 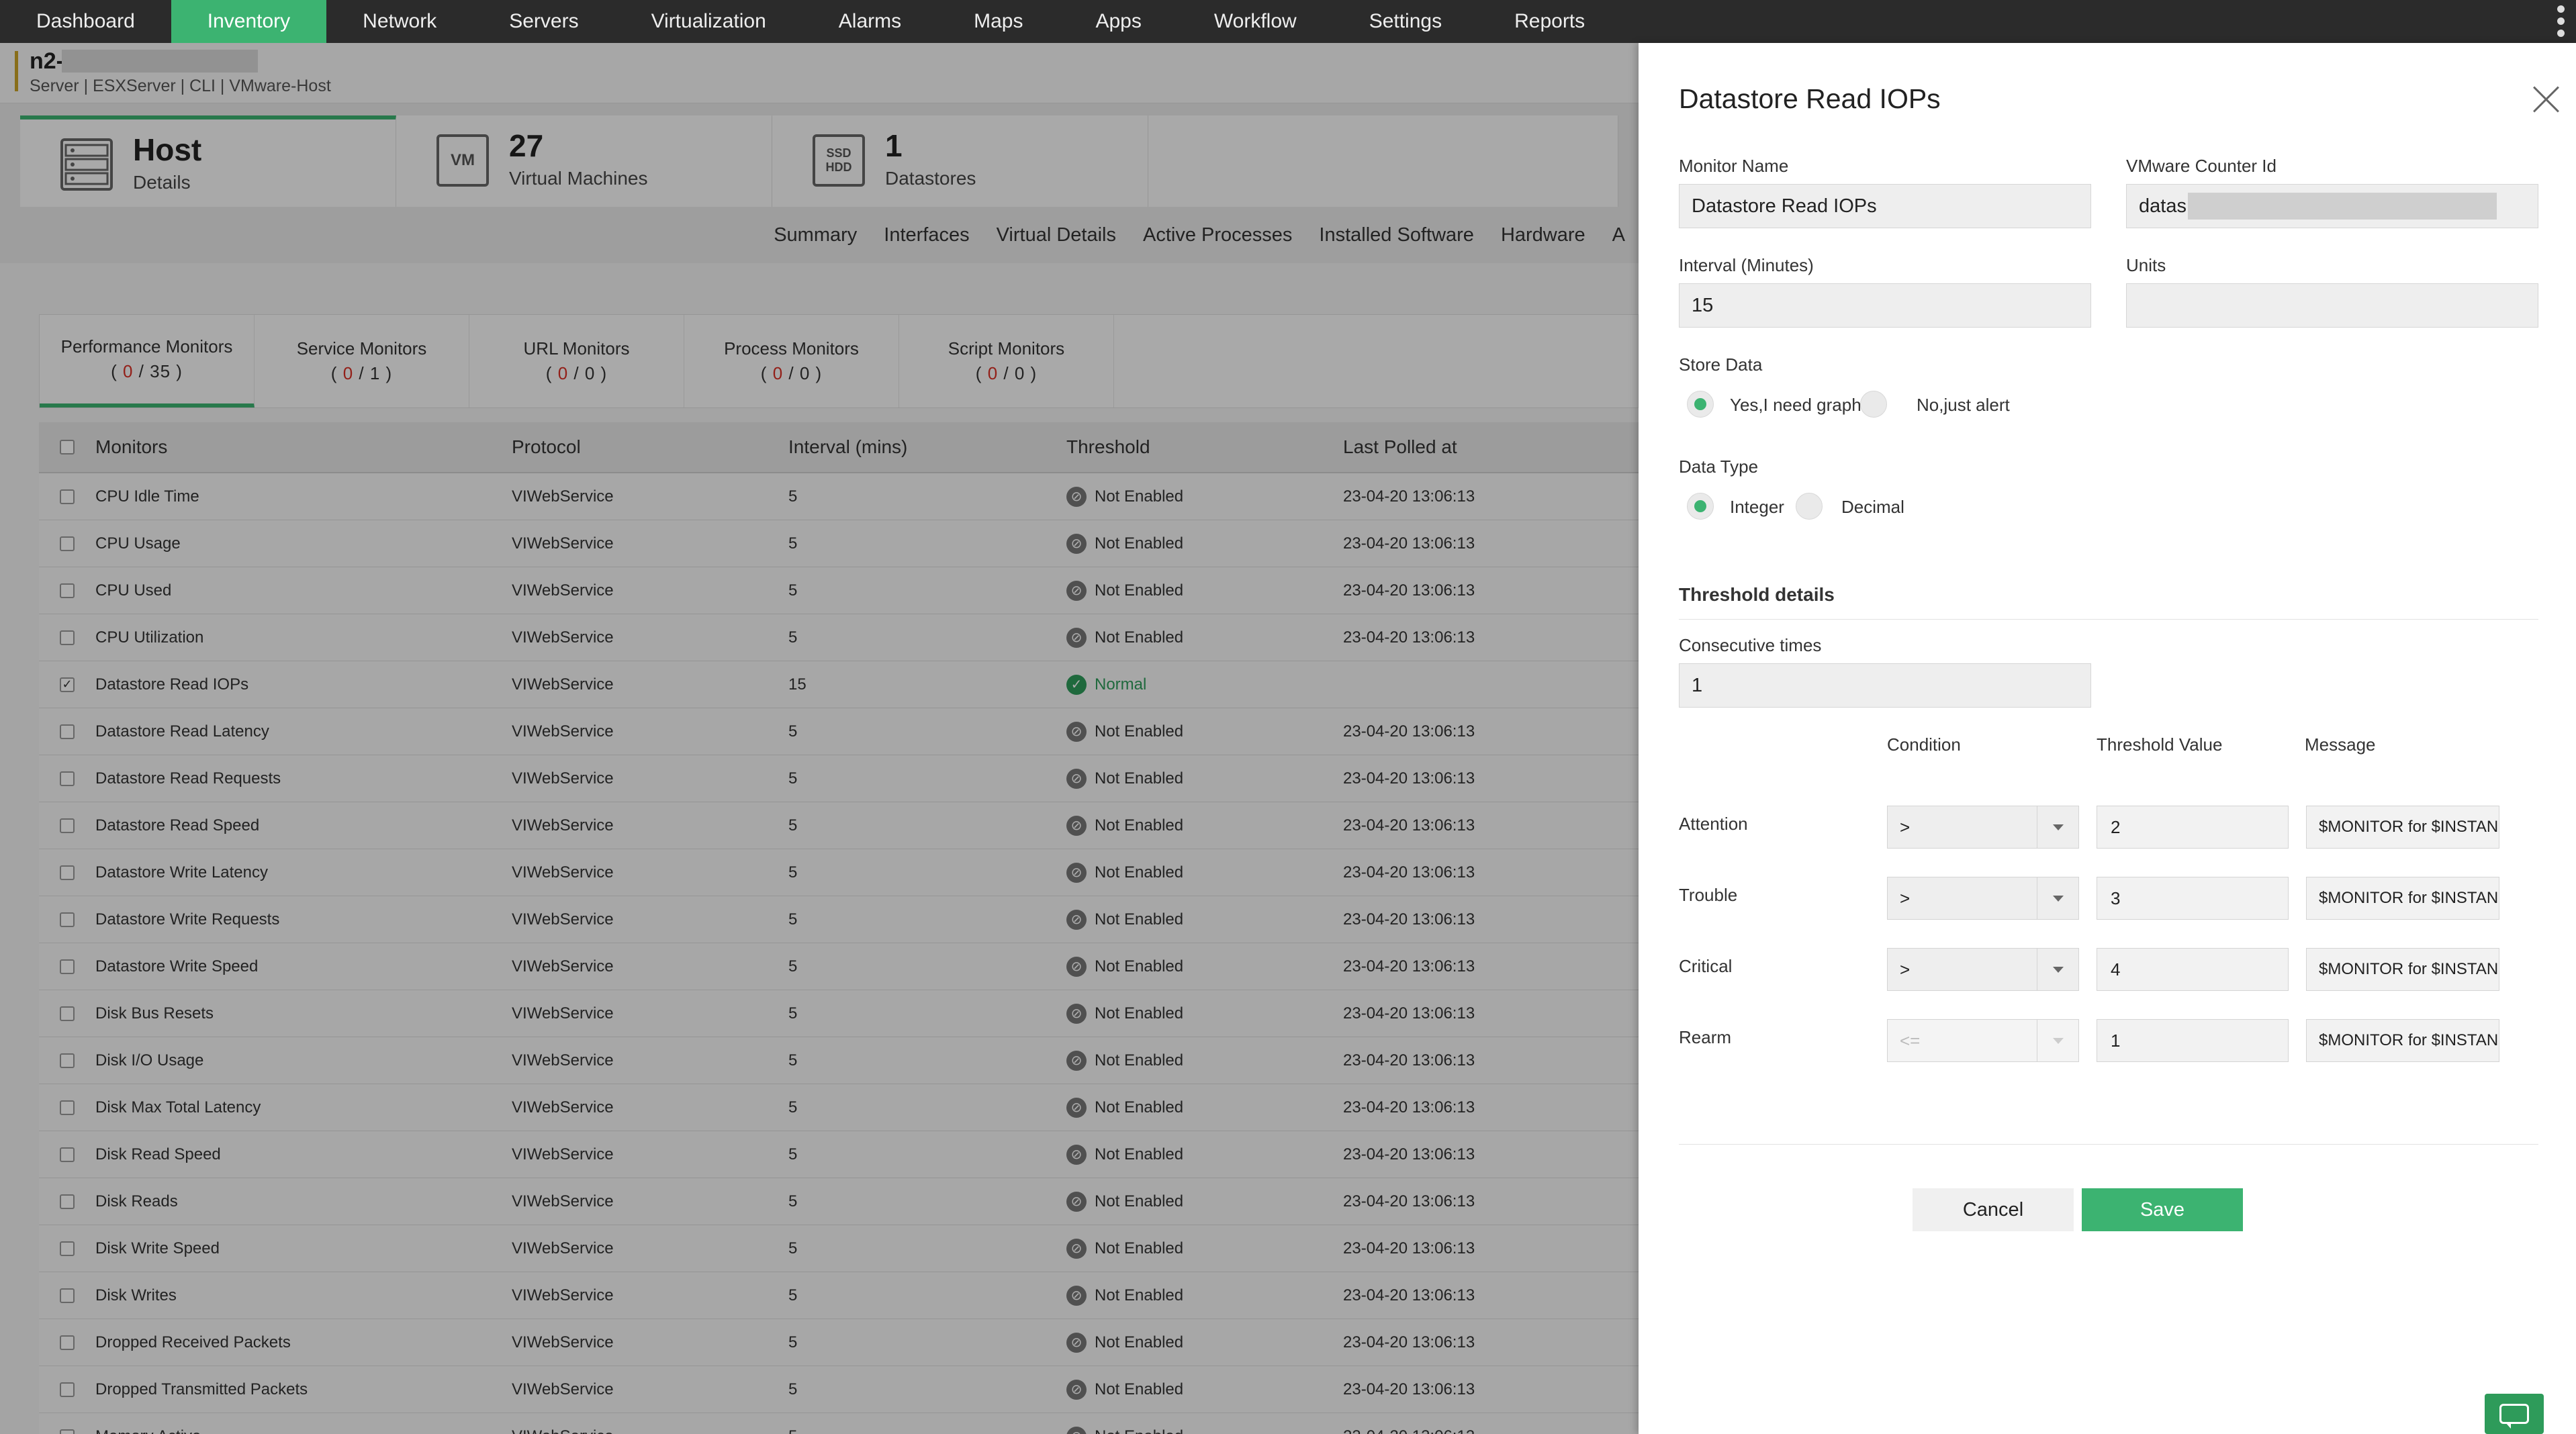 What do you see at coordinates (2162, 1209) in the screenshot?
I see `save-button: Save` at bounding box center [2162, 1209].